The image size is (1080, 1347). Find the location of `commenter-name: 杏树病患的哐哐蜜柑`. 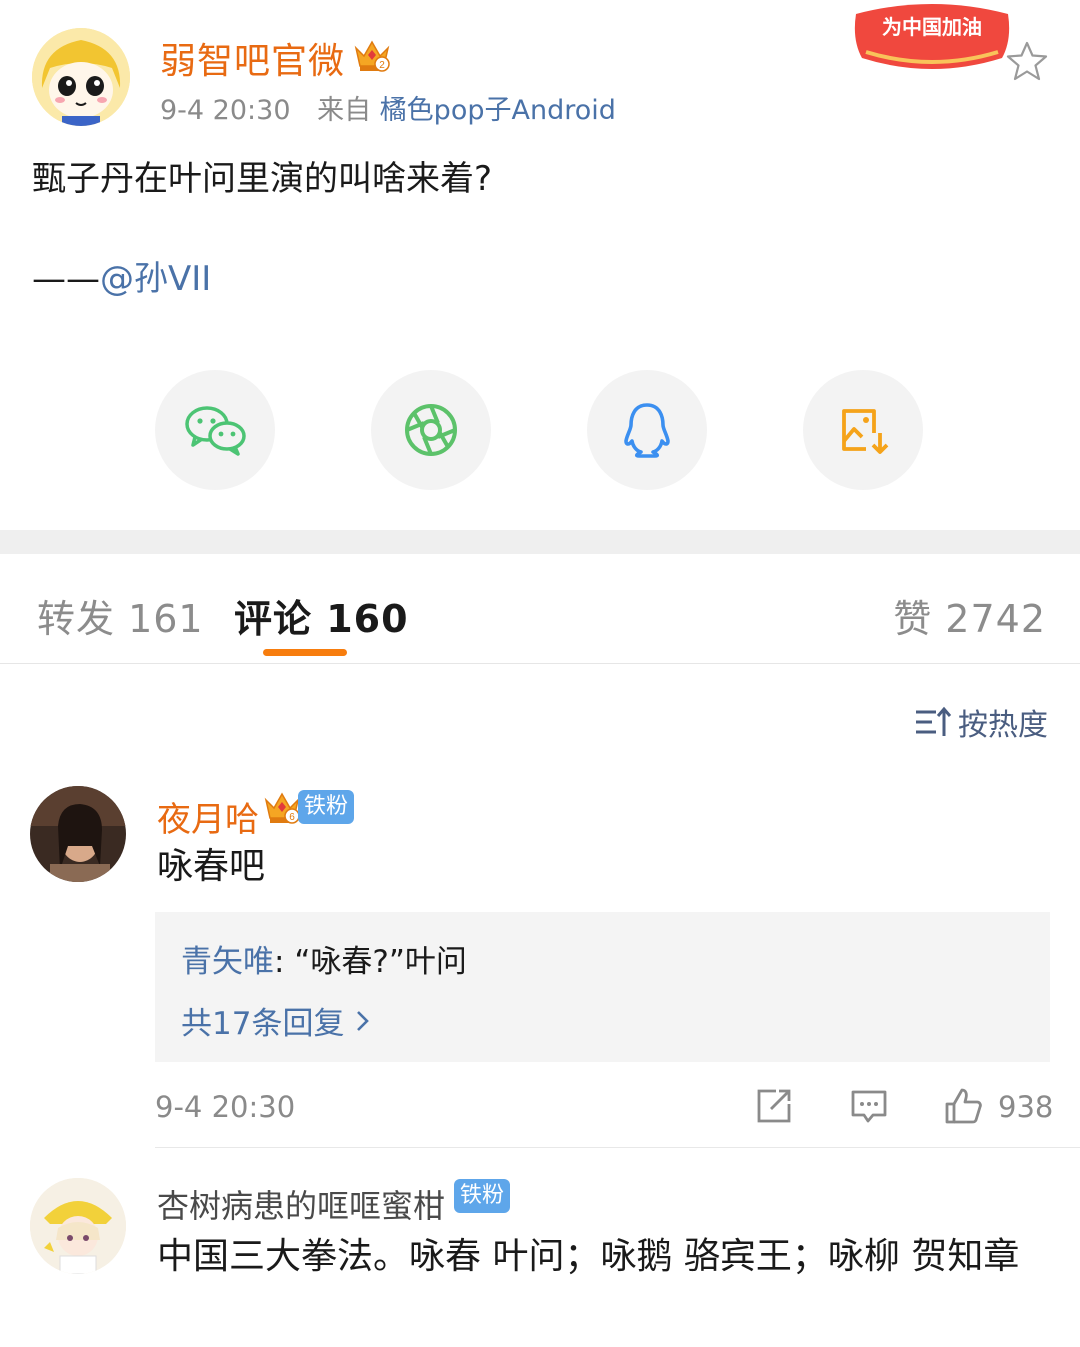

commenter-name: 杏树病患的哐哐蜜柑 is located at coordinates (301, 1204).